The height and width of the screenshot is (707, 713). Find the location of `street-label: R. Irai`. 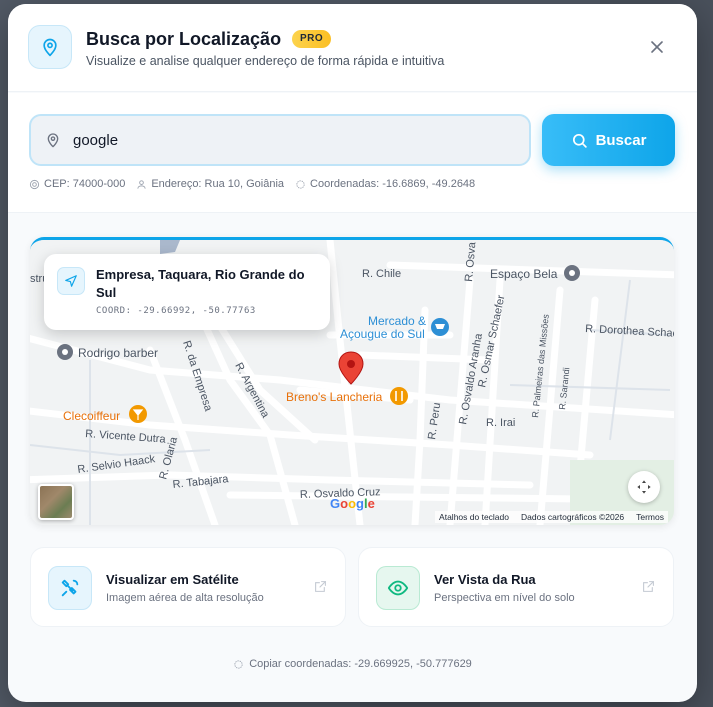

street-label: R. Irai is located at coordinates (500, 423).